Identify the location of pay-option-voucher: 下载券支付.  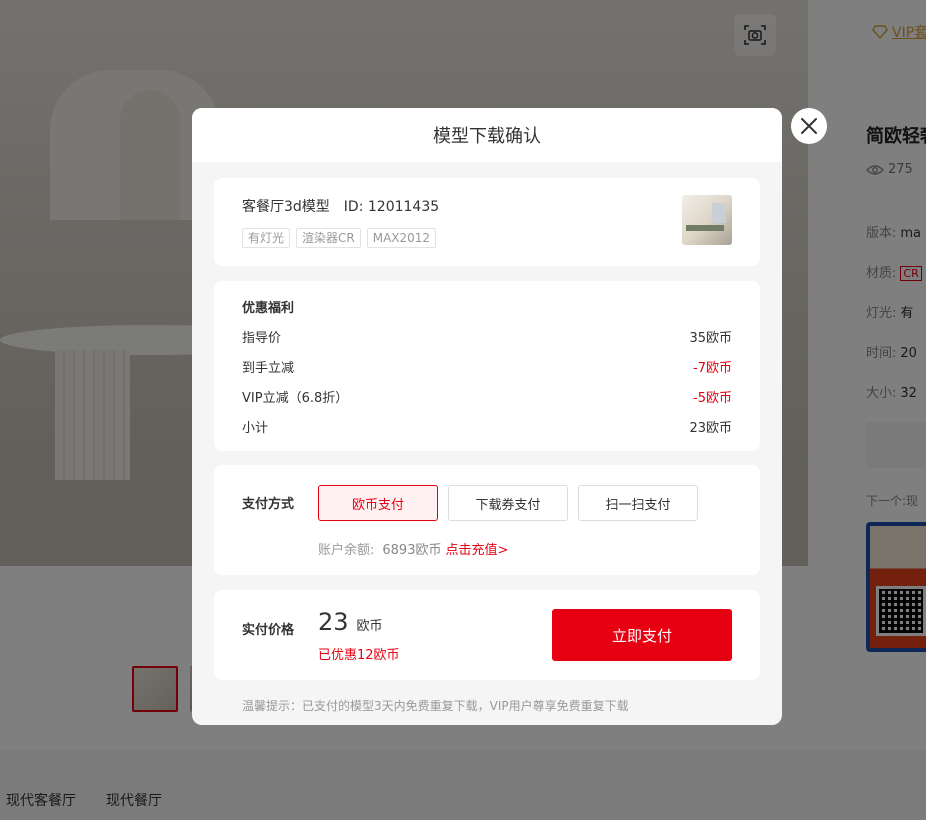
(508, 503).